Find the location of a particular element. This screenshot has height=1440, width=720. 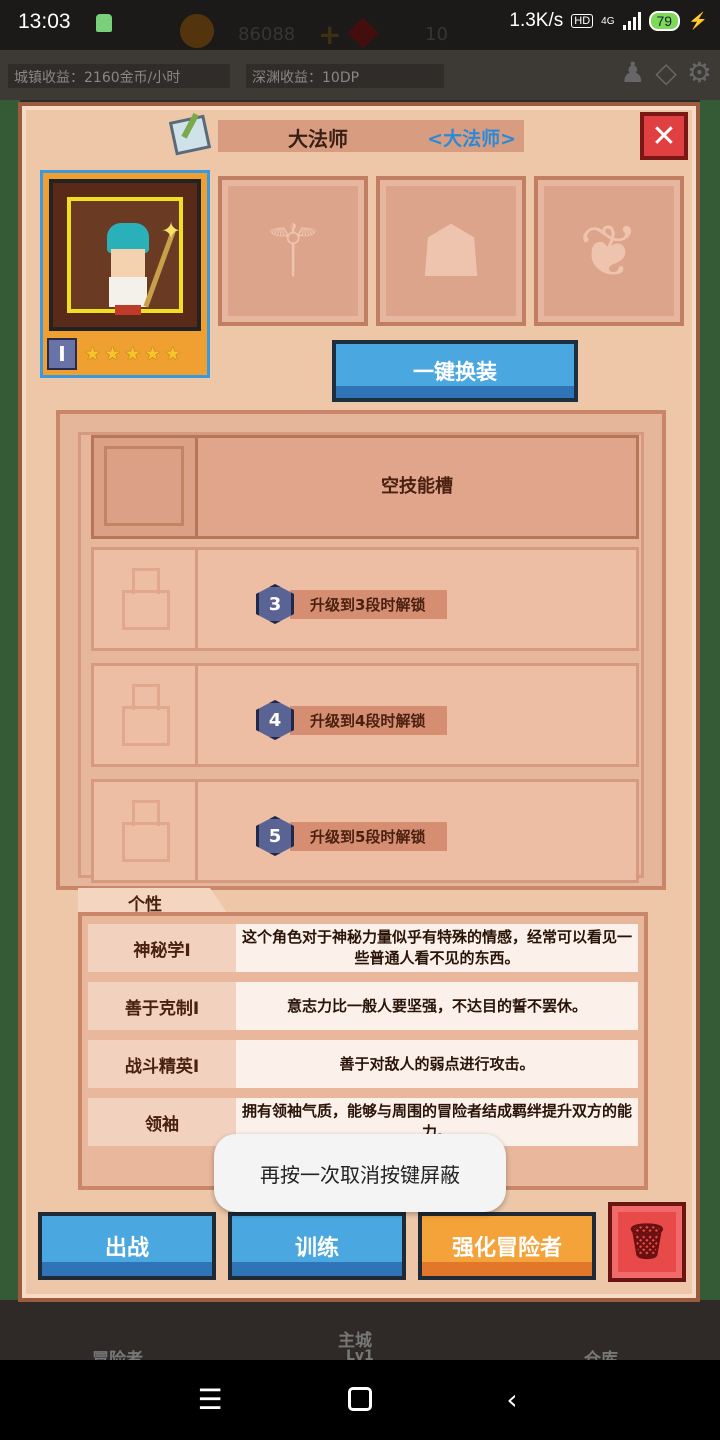

portrait-frame: ✦ is located at coordinates (125, 256).